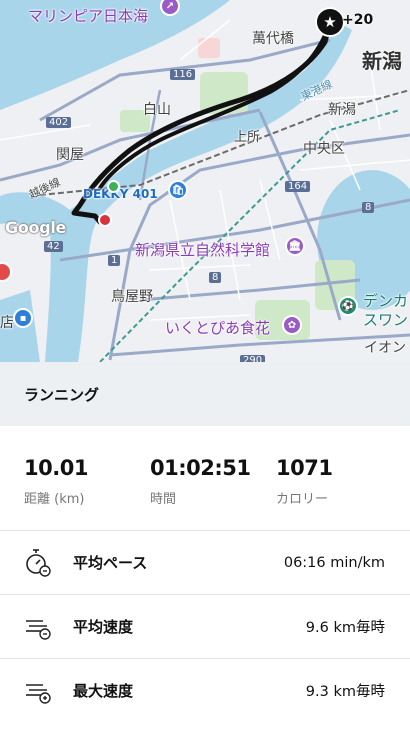 The image size is (410, 730). Describe the element at coordinates (345, 628) in the screenshot. I see `avg-speed-value: 9.6 km毎時` at that location.